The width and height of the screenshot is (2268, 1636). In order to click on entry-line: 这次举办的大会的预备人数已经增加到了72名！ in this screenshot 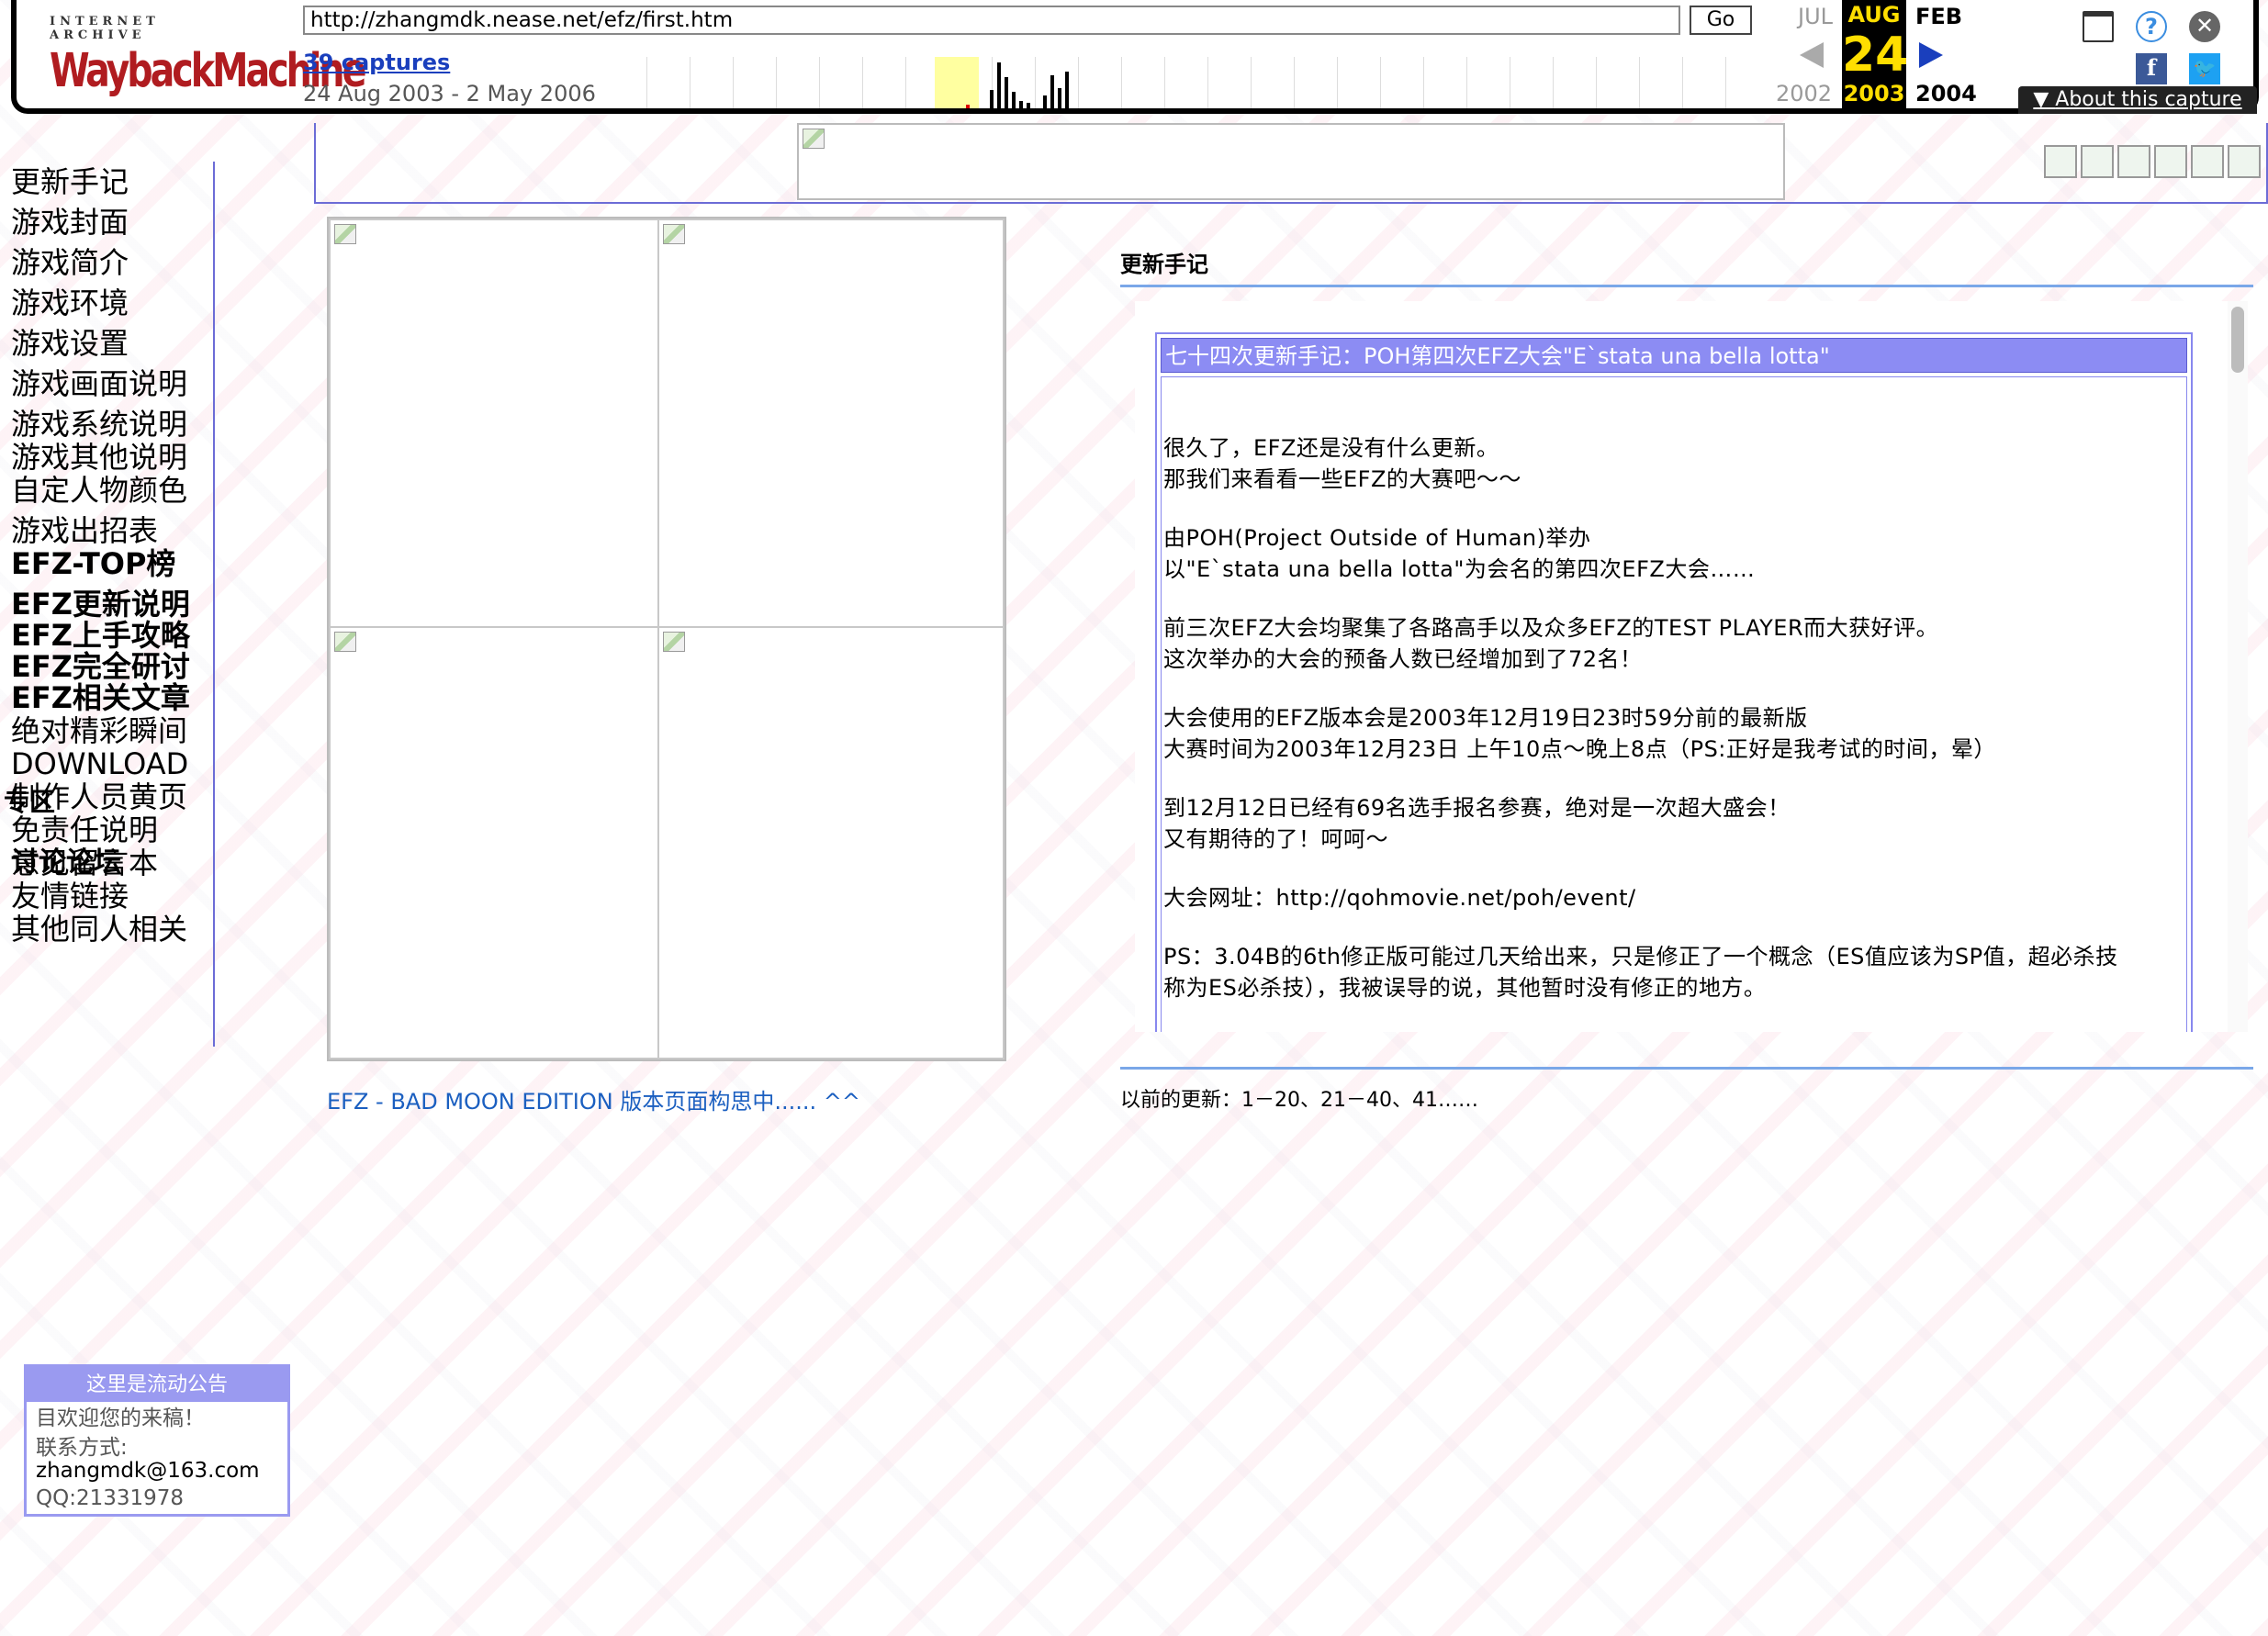, I will do `click(1403, 659)`.